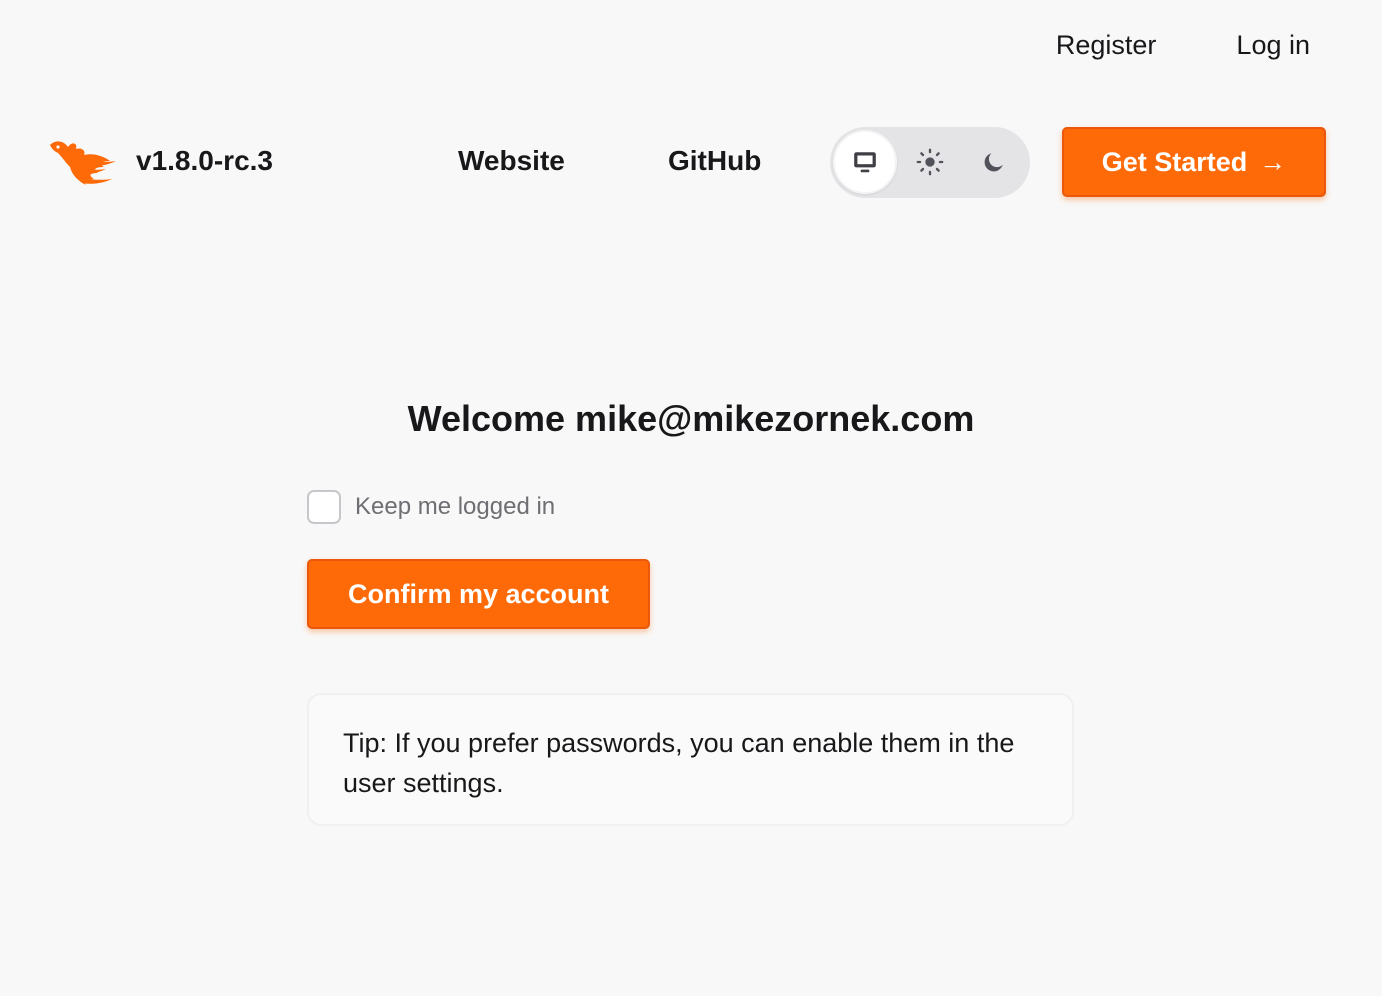 The width and height of the screenshot is (1382, 996). I want to click on keep-logged-in-checkbox, so click(324, 507).